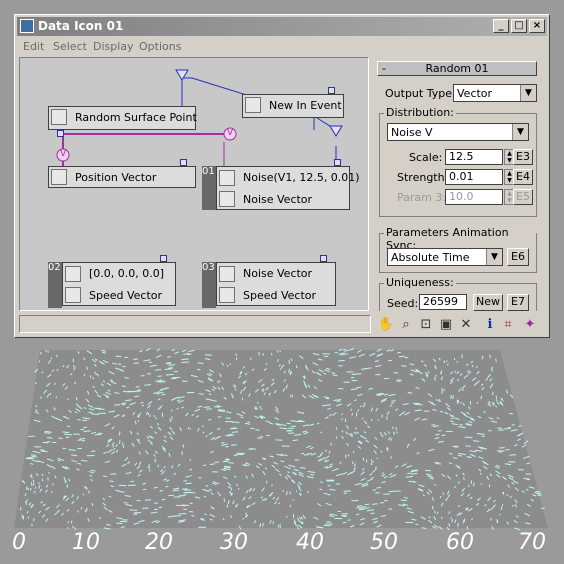  I want to click on sync-dropdown: Absolute Time ▼, so click(445, 257).